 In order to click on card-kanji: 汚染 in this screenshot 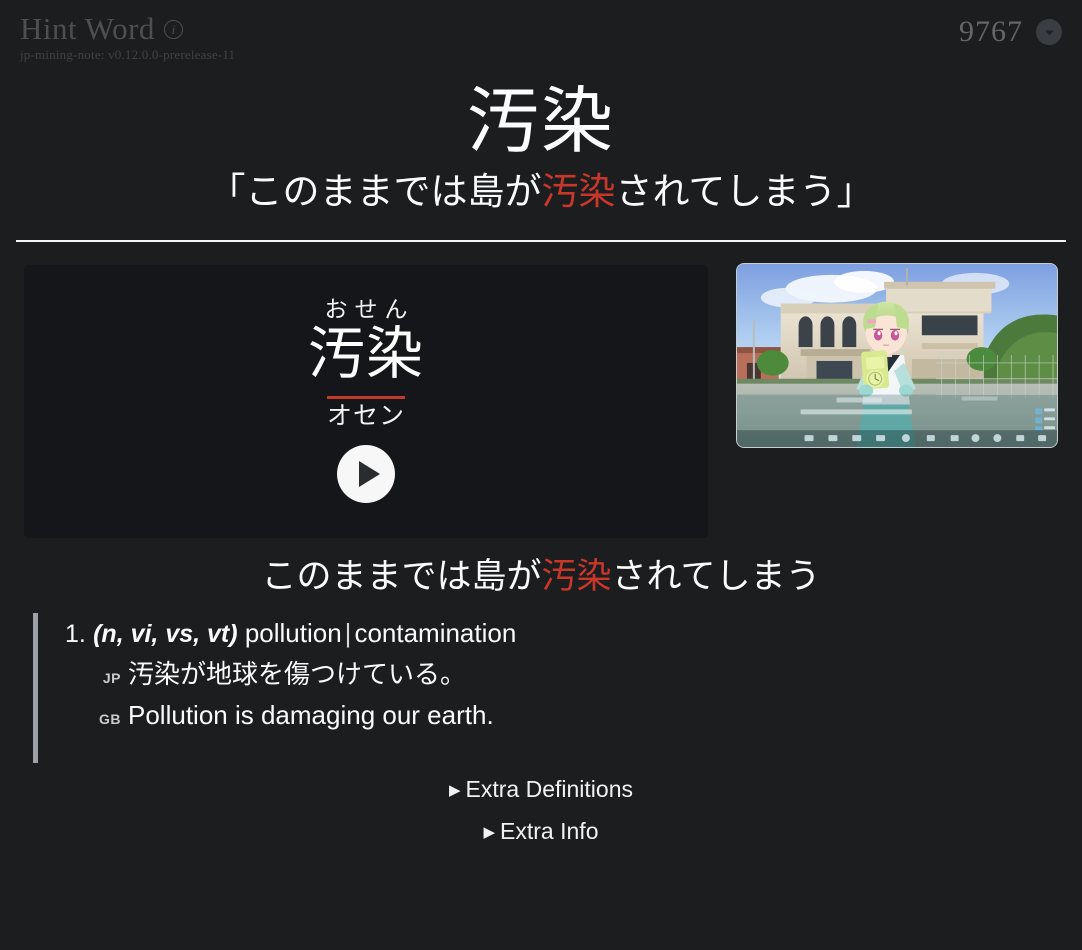, I will do `click(366, 354)`.